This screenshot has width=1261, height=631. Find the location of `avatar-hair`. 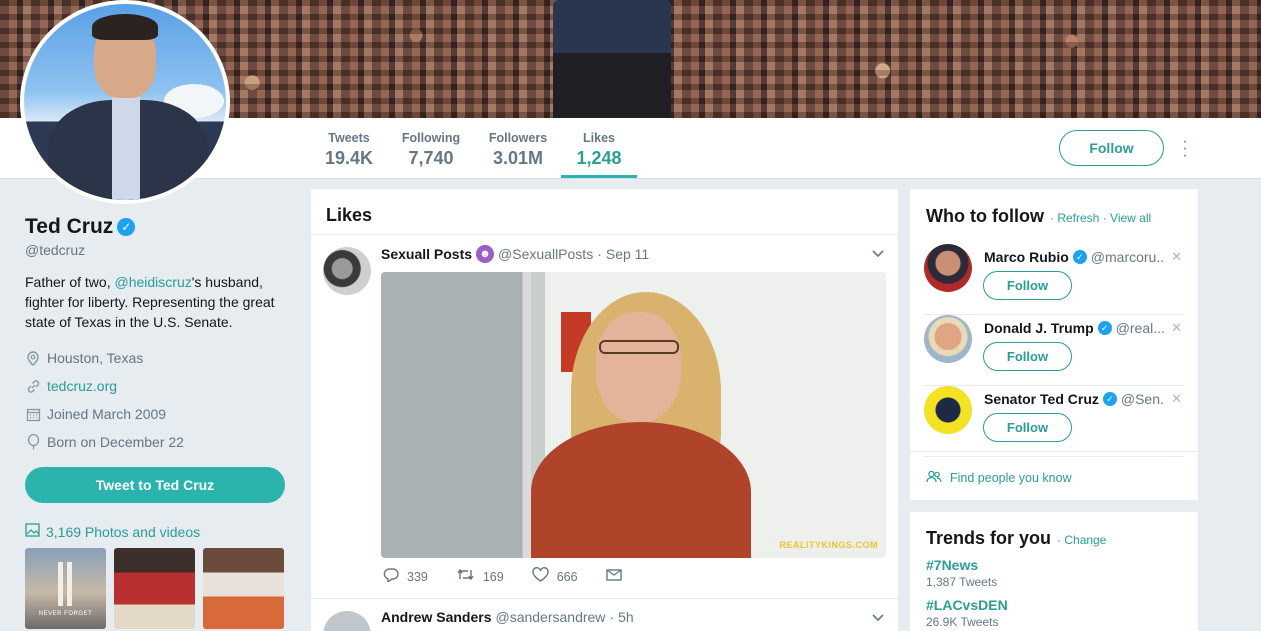

avatar-hair is located at coordinates (125, 27).